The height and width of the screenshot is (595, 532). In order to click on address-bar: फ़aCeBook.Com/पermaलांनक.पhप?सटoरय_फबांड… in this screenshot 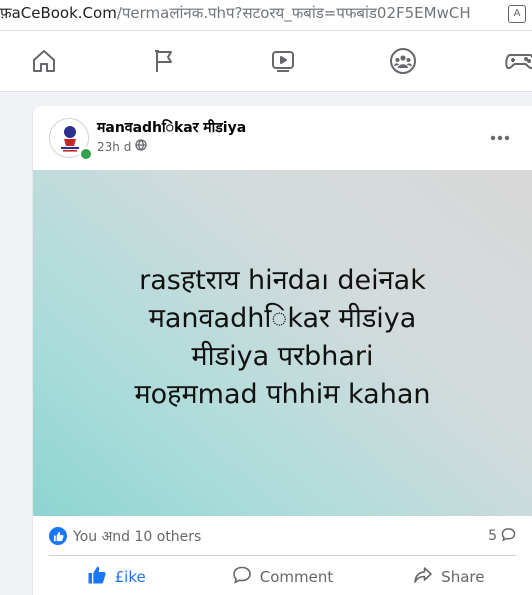, I will do `click(266, 15)`.